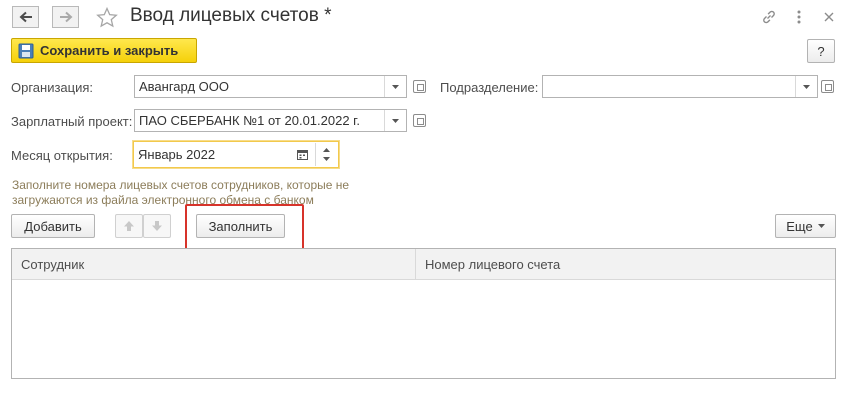  Describe the element at coordinates (231, 15) in the screenshot. I see `window-title: Ввод лицевых счетов *` at that location.